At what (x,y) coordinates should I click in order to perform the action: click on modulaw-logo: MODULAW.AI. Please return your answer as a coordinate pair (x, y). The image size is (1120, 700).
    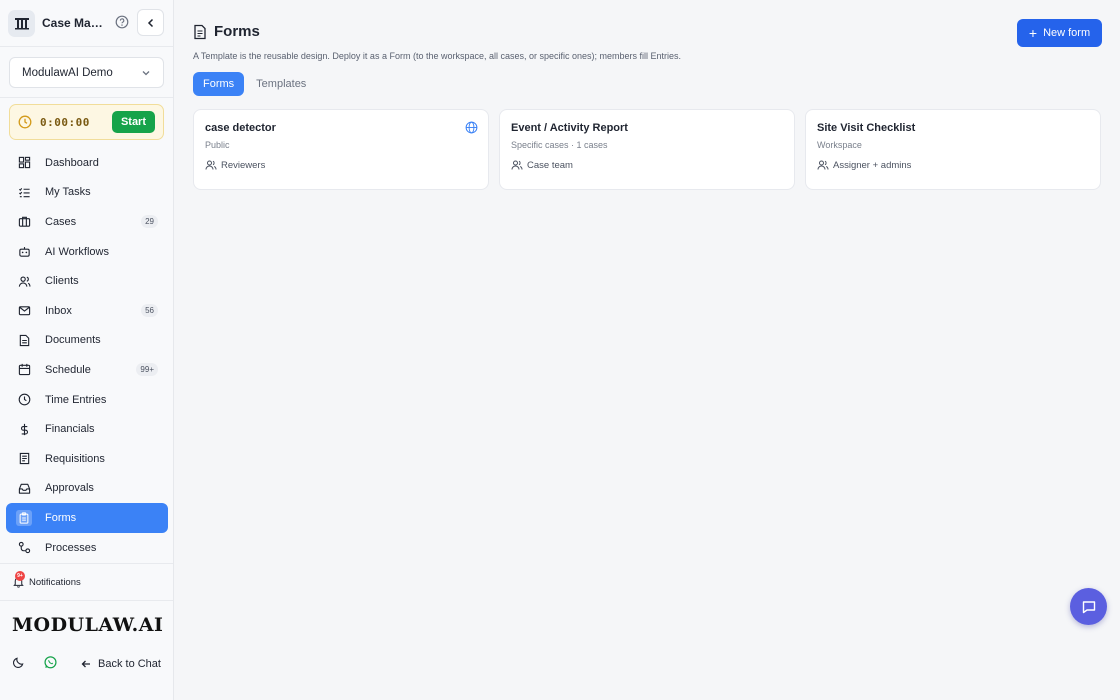
    Looking at the image, I should click on (88, 625).